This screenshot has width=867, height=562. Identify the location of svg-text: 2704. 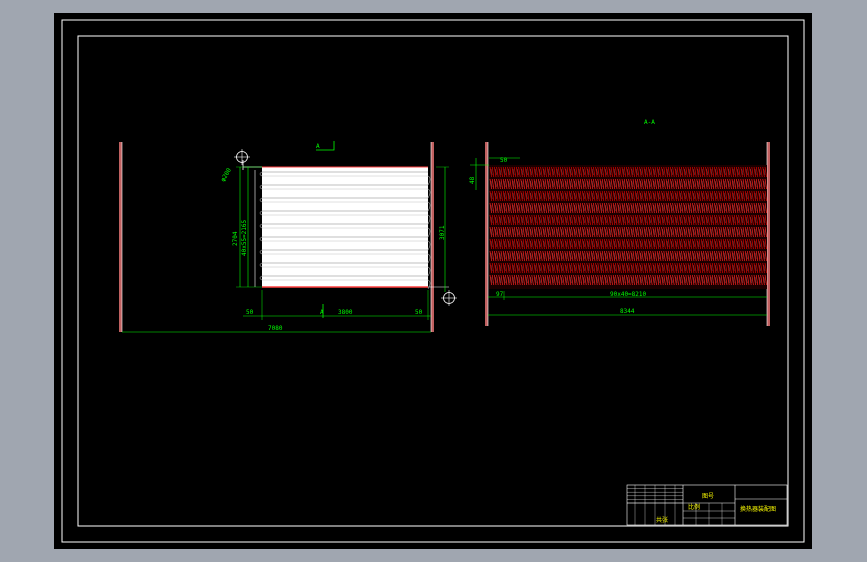
(235, 238).